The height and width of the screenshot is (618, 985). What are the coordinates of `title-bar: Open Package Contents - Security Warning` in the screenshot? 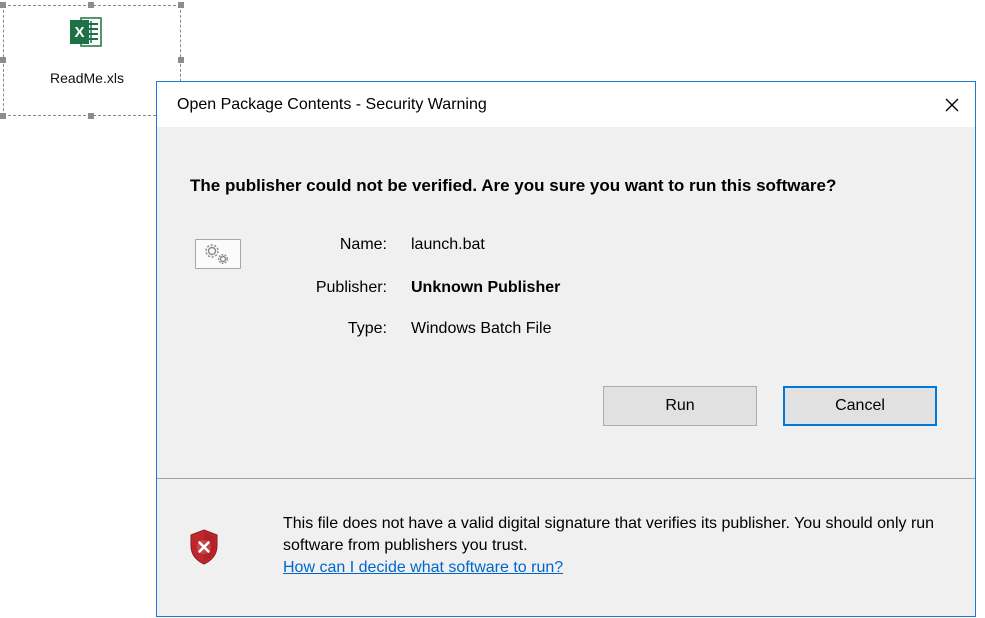 It's located at (566, 104).